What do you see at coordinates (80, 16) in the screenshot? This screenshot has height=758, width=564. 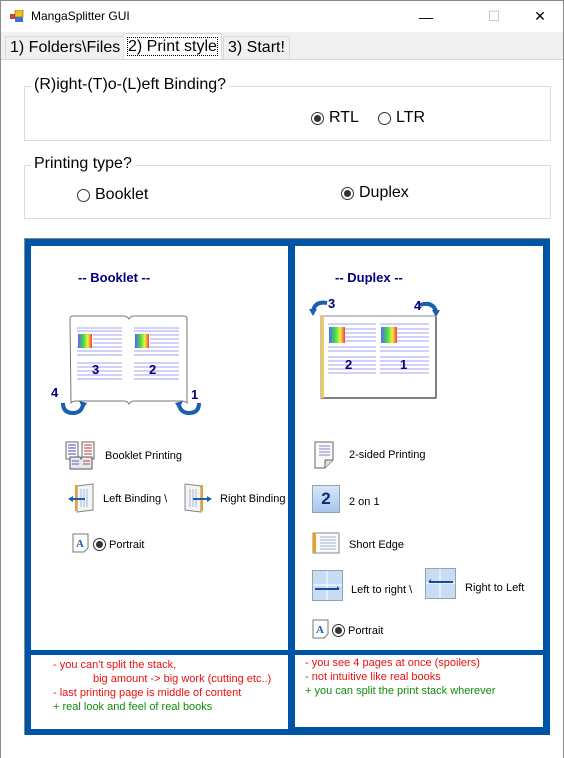 I see `window-title: MangaSplitter GUI` at bounding box center [80, 16].